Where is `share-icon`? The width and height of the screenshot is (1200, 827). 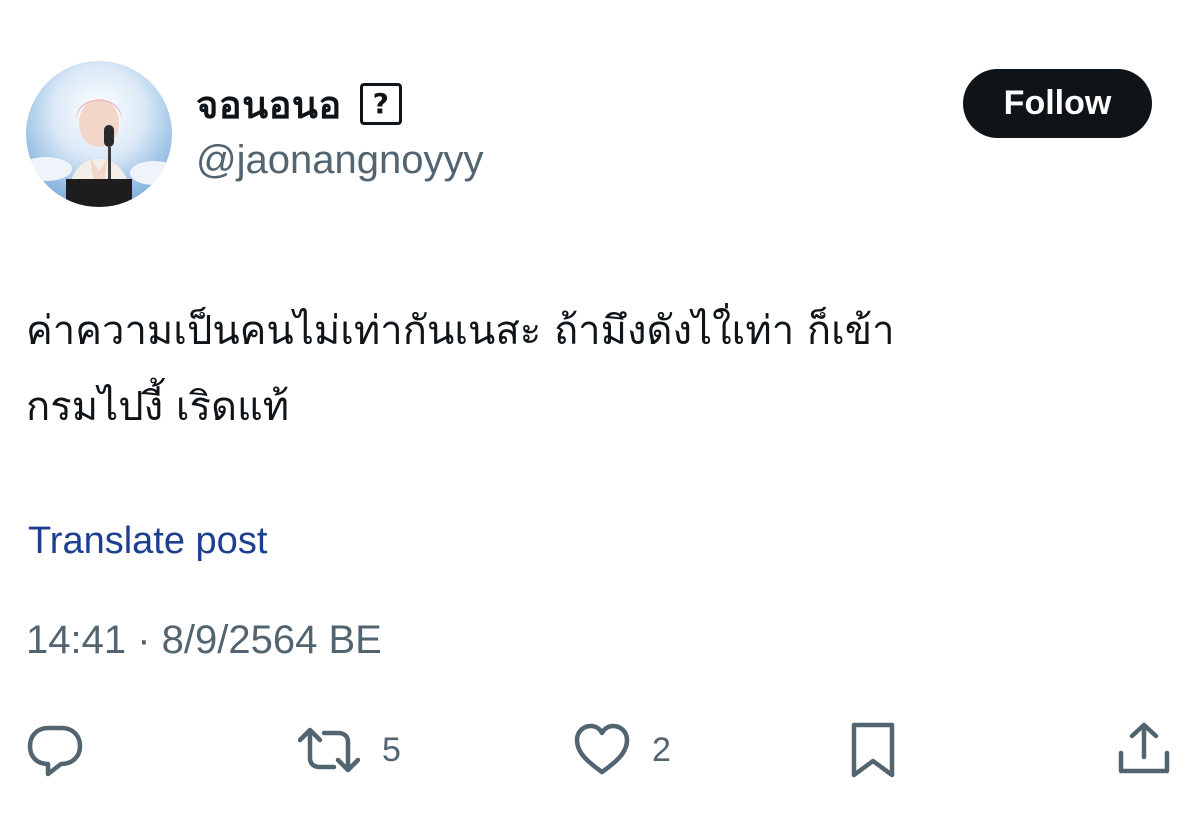
share-icon is located at coordinates (1144, 748).